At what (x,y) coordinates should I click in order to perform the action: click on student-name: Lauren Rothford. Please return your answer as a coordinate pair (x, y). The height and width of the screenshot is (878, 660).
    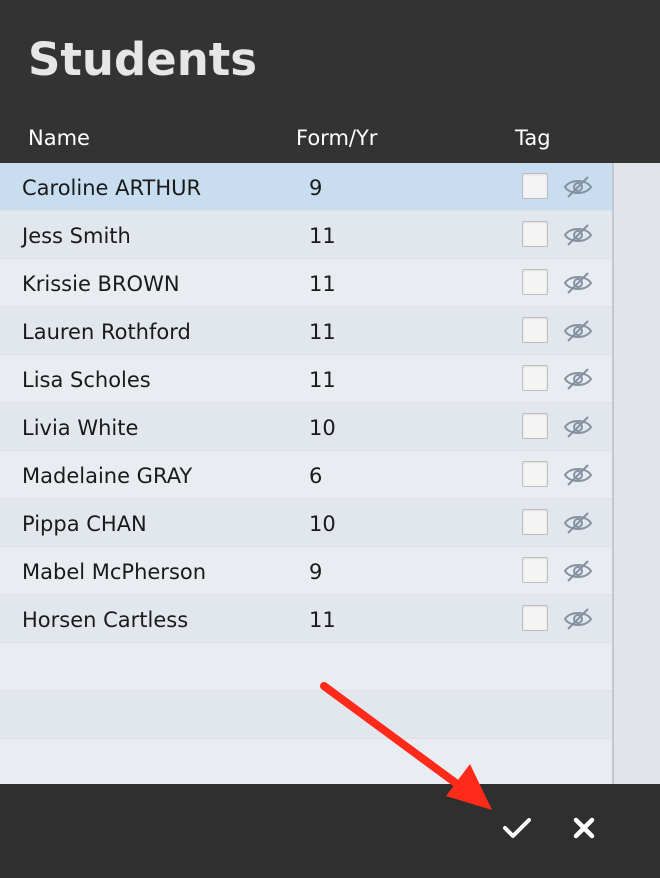
    Looking at the image, I should click on (106, 332).